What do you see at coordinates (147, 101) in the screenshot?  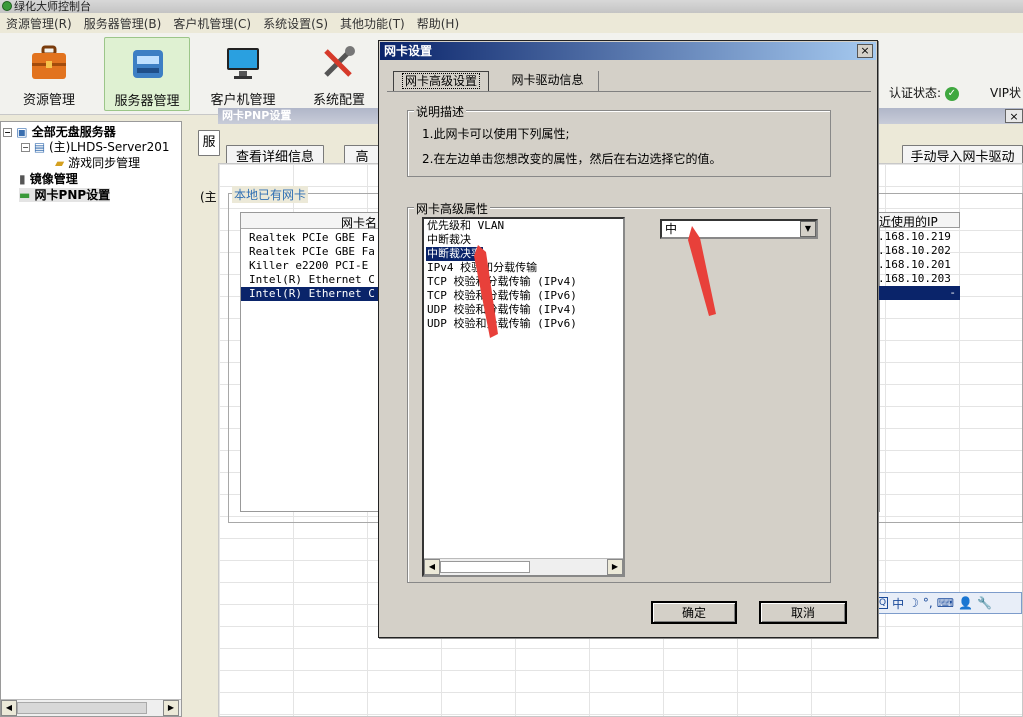 I see `toolbar-server-label: 服务器管理` at bounding box center [147, 101].